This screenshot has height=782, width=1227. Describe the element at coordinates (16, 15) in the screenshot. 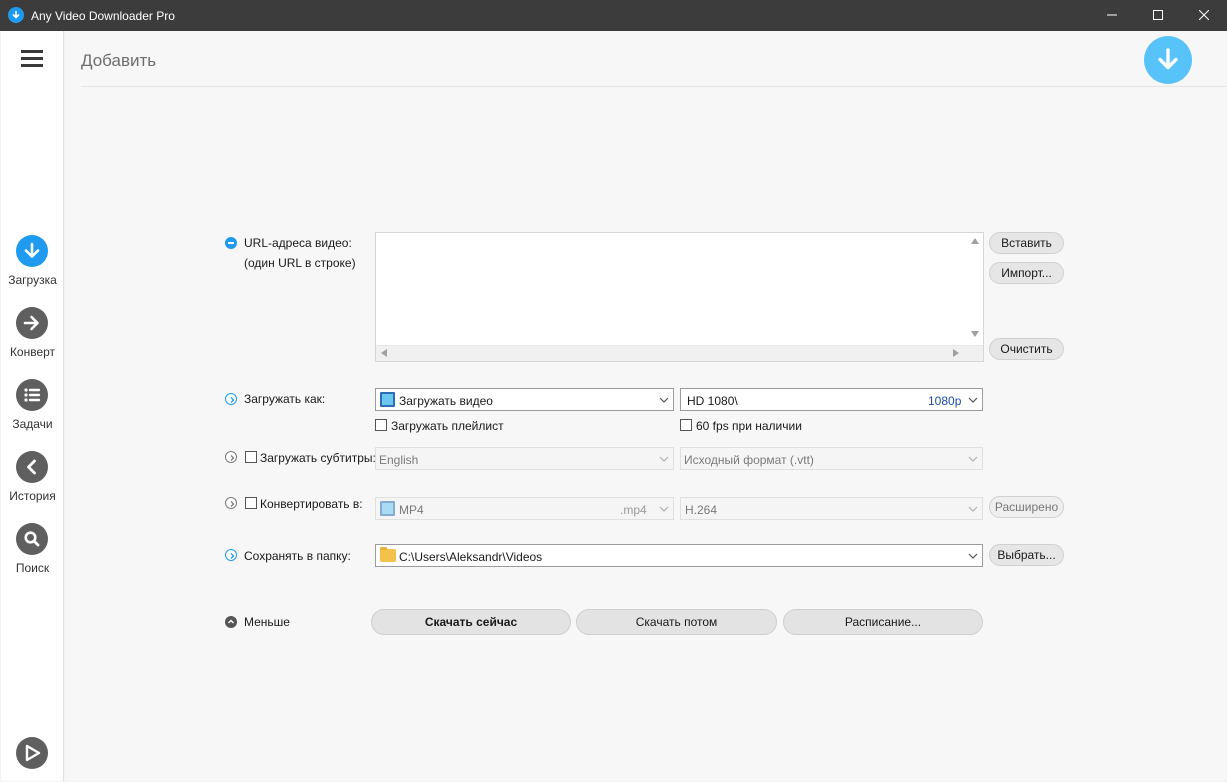

I see `app-download-icon` at that location.